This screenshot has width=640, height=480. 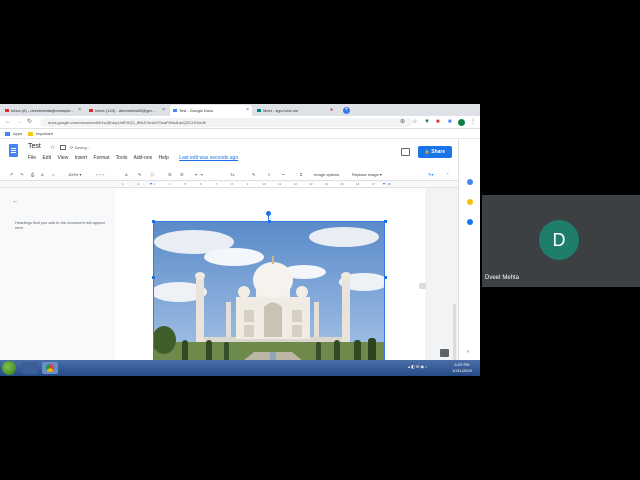 I want to click on bookmark-apps: Apps, so click(x=17, y=134).